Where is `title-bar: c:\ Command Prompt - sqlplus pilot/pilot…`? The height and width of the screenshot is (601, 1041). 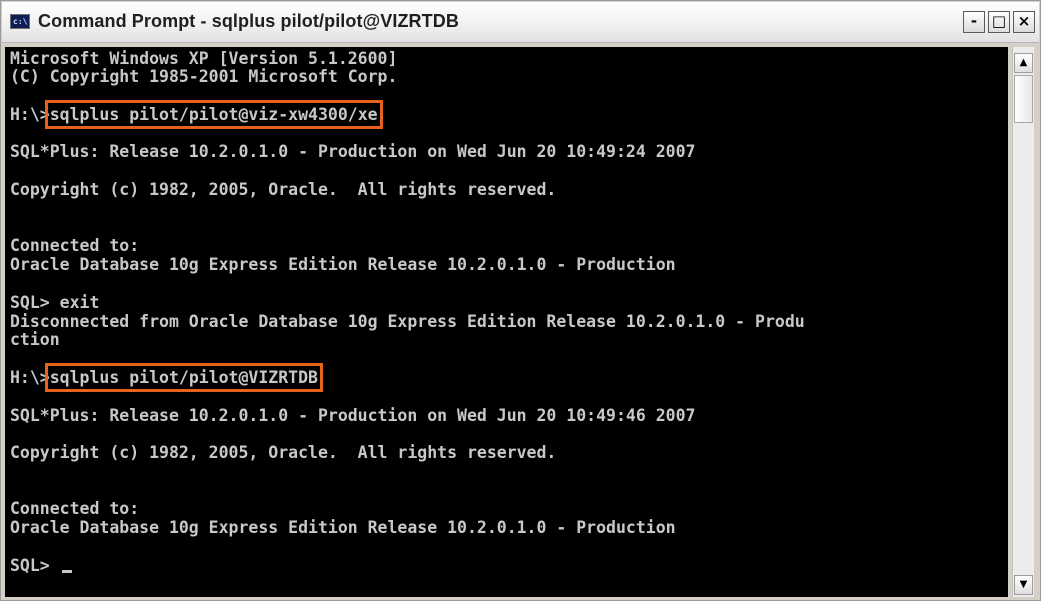
title-bar: c:\ Command Prompt - sqlplus pilot/pilot… is located at coordinates (520, 22).